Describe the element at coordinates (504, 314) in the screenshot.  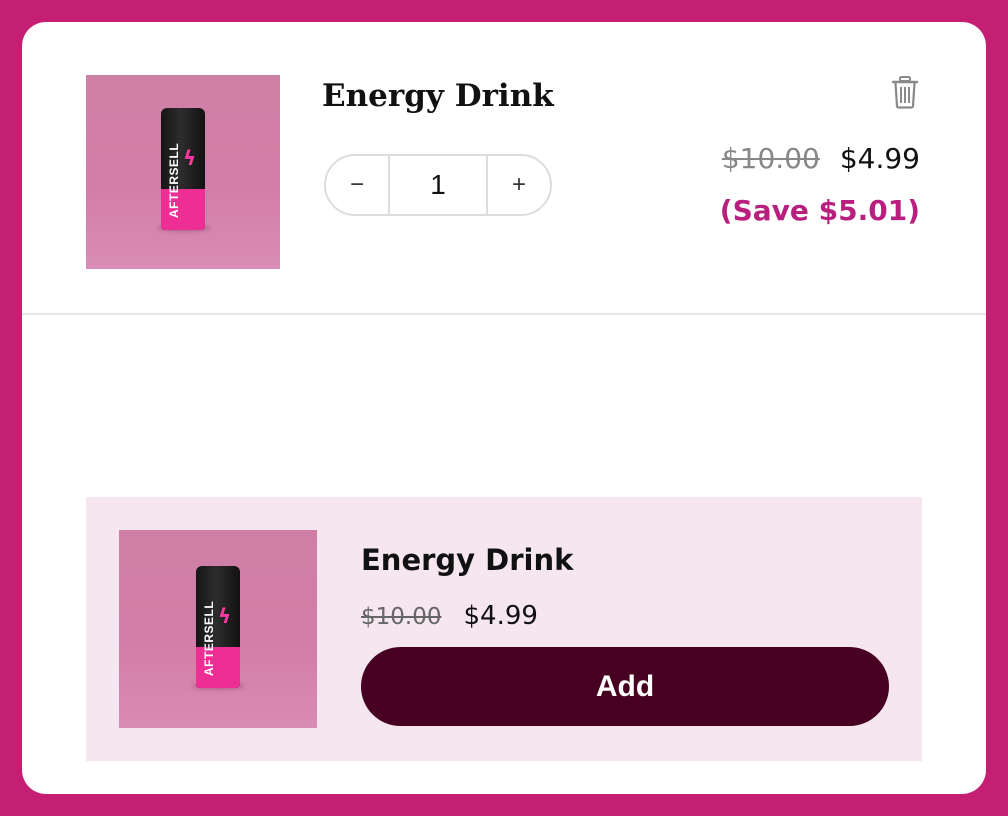
I see `divider` at that location.